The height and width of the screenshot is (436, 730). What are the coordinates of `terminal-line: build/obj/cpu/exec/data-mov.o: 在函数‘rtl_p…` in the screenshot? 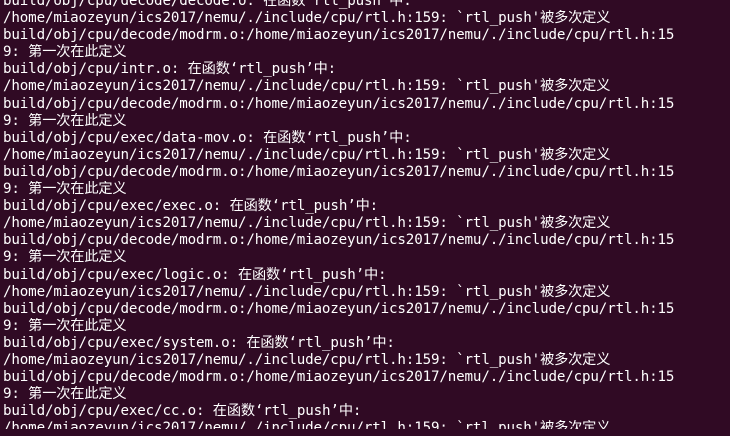 It's located at (207, 137).